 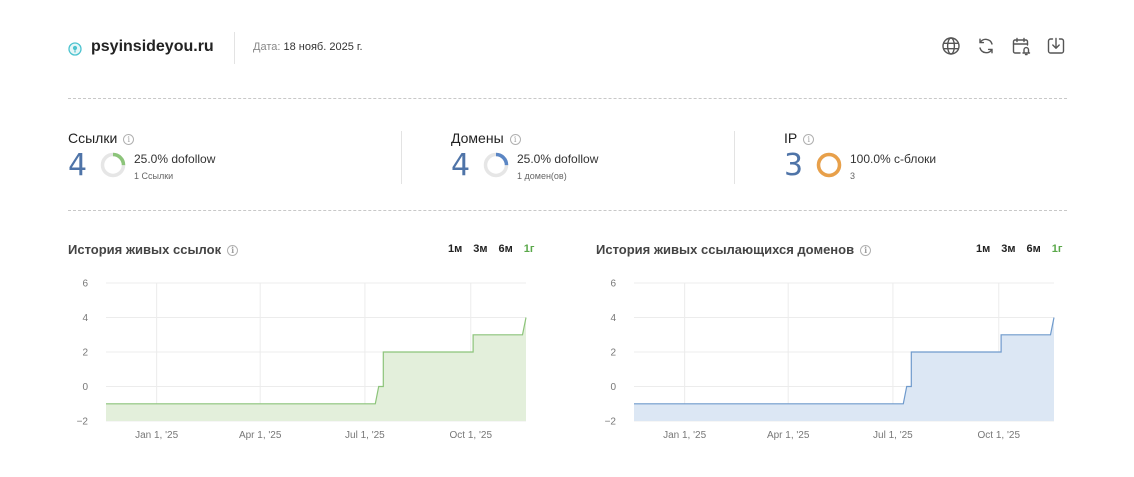 What do you see at coordinates (93, 138) in the screenshot?
I see `stat-links-title: Ссылки` at bounding box center [93, 138].